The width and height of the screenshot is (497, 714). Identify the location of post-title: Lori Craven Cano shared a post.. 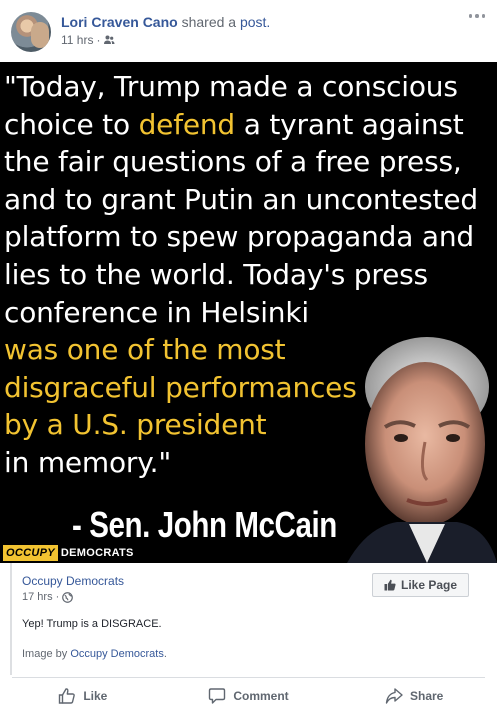
(165, 22).